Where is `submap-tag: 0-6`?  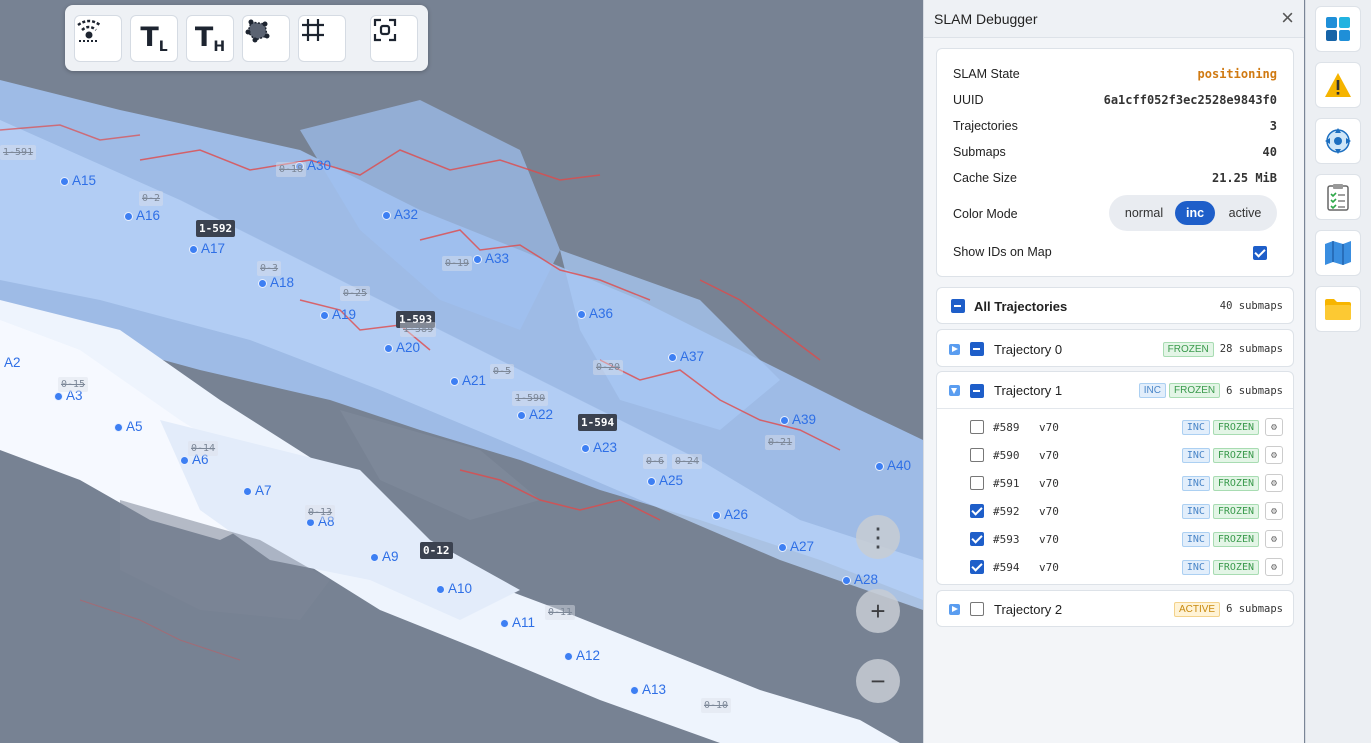 submap-tag: 0-6 is located at coordinates (655, 461).